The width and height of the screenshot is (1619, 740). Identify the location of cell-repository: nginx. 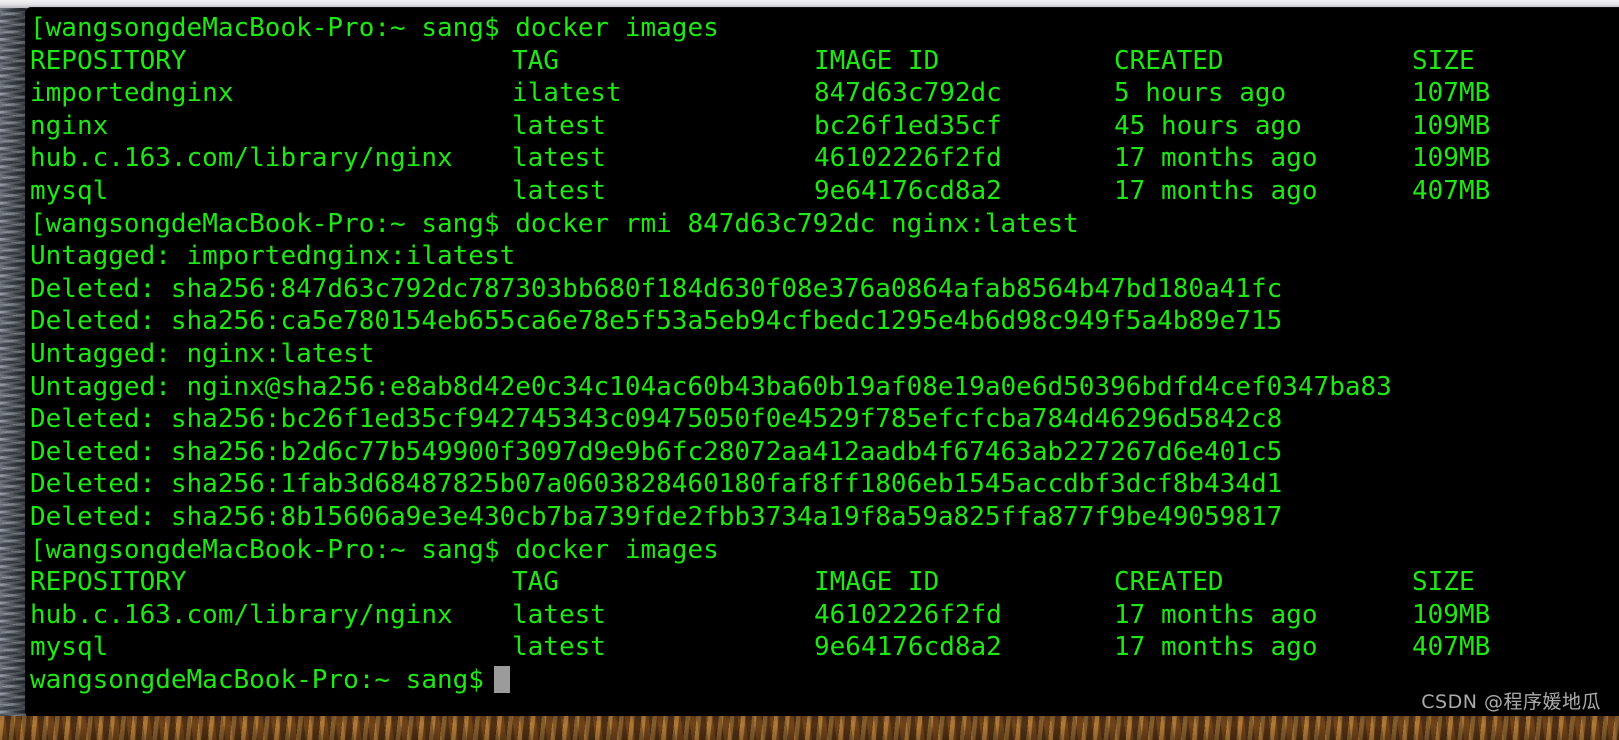
(69, 125).